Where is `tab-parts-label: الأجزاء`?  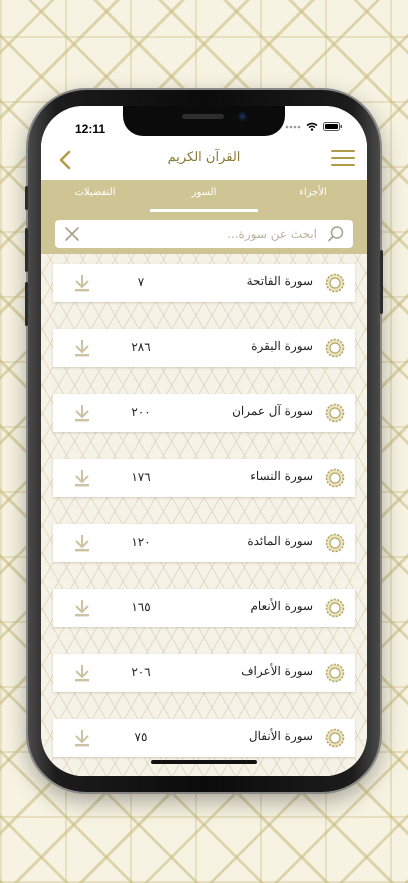 tab-parts-label: الأجزاء is located at coordinates (313, 192).